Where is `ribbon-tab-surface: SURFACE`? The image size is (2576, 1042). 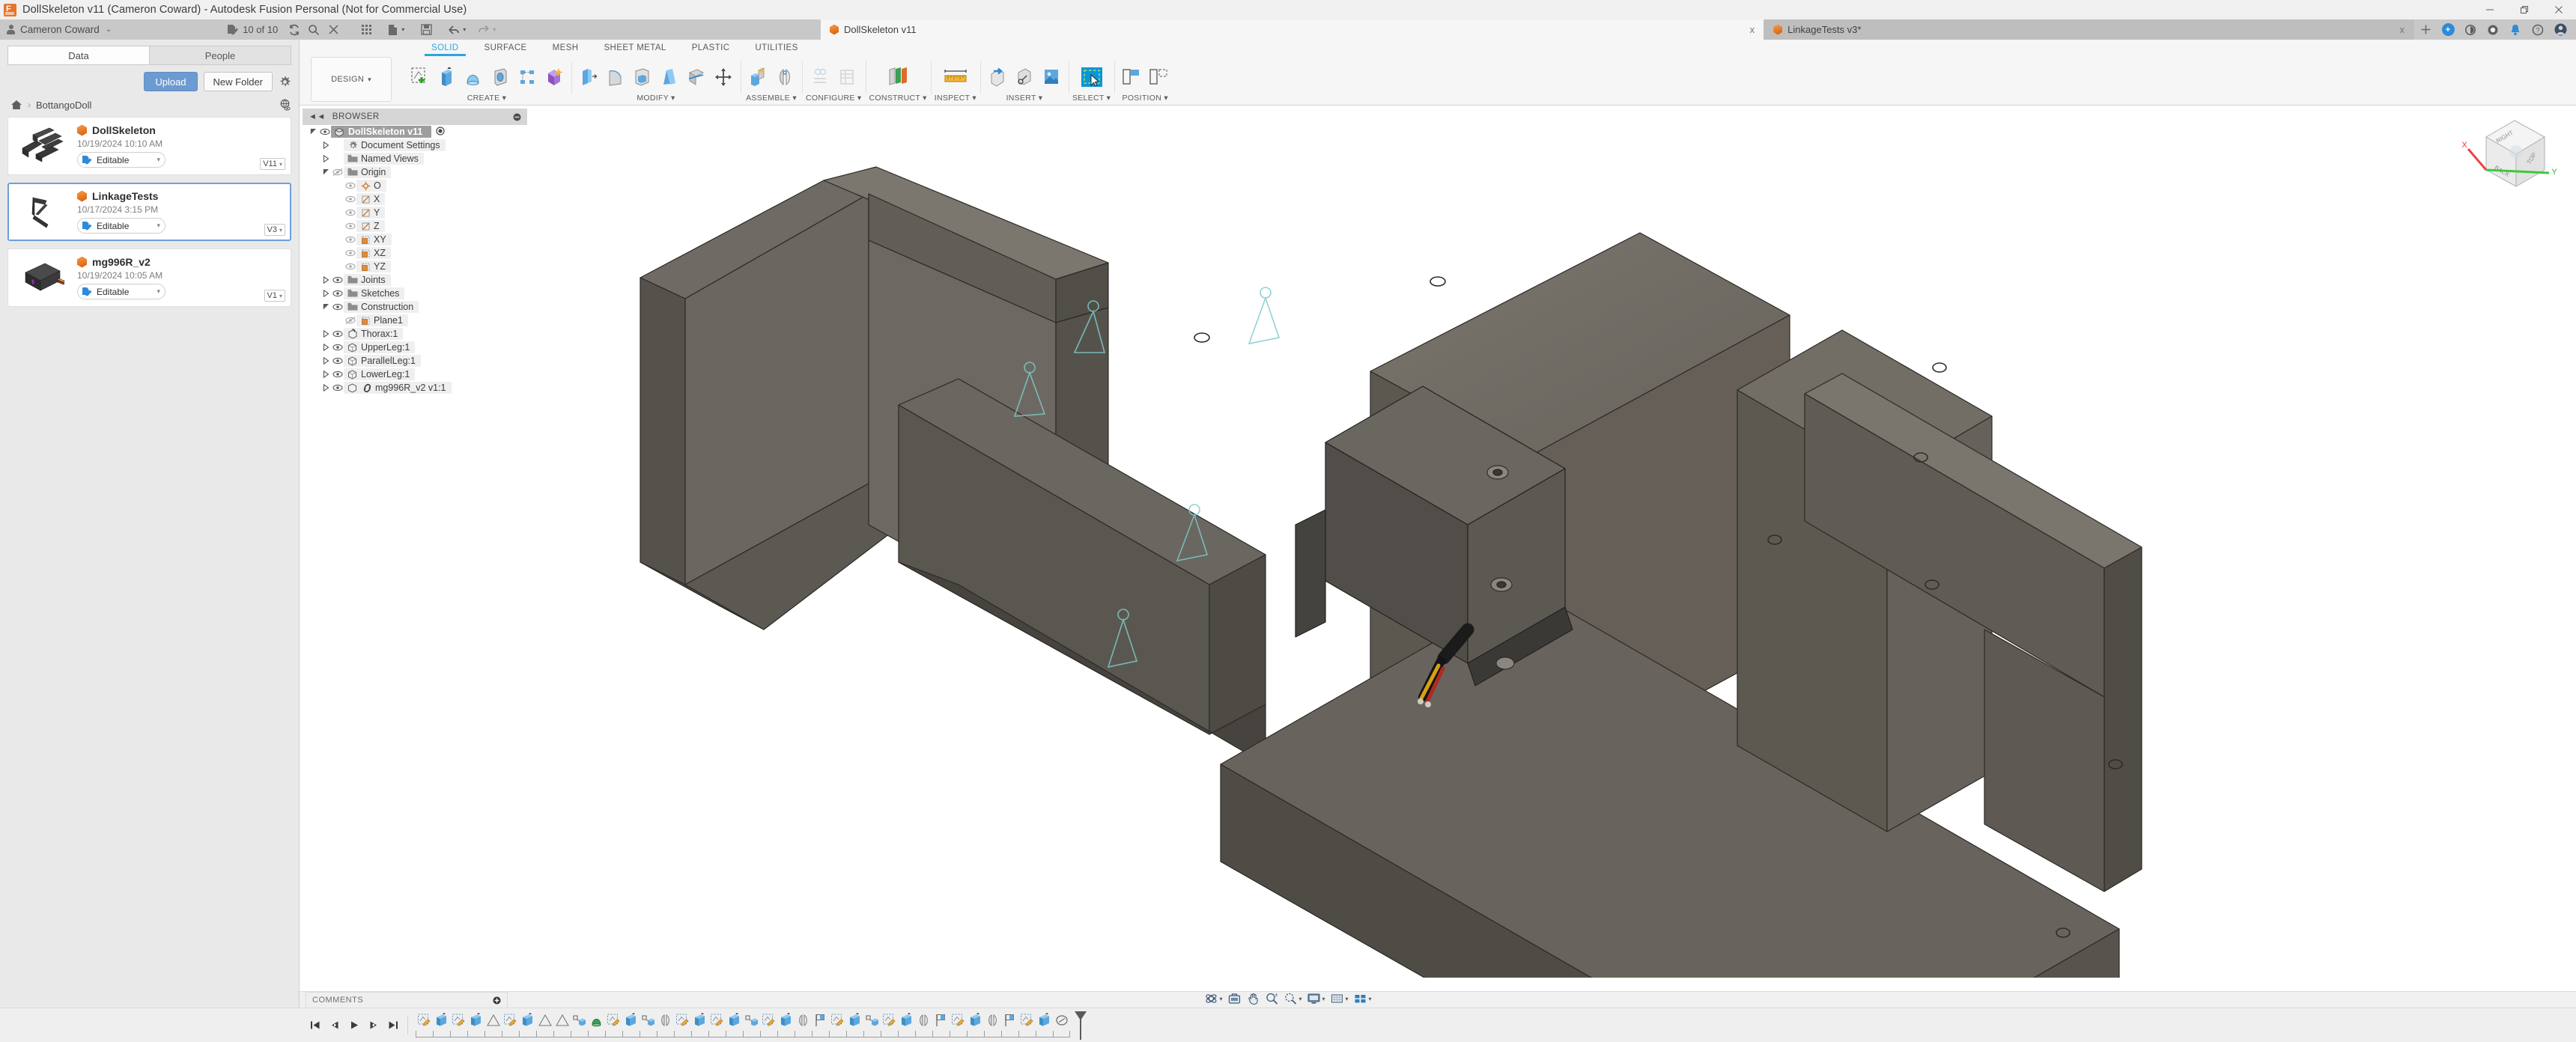
ribbon-tab-surface: SURFACE is located at coordinates (506, 48).